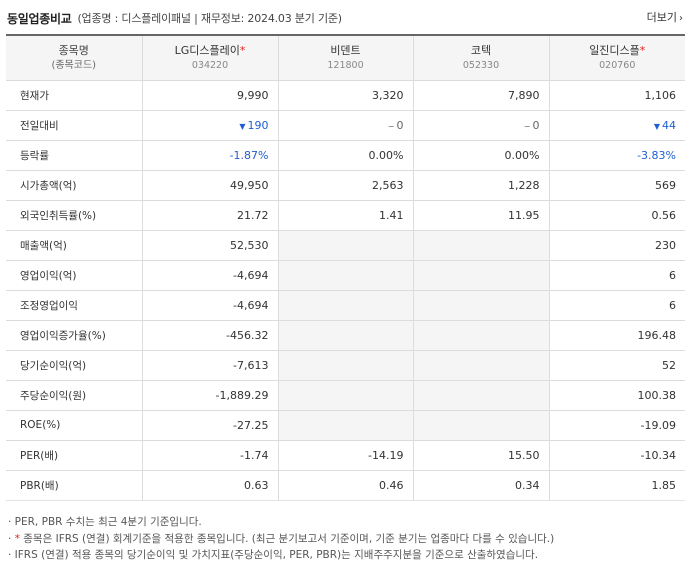  I want to click on header-item-column: 종목명 (종목코드), so click(74, 57).